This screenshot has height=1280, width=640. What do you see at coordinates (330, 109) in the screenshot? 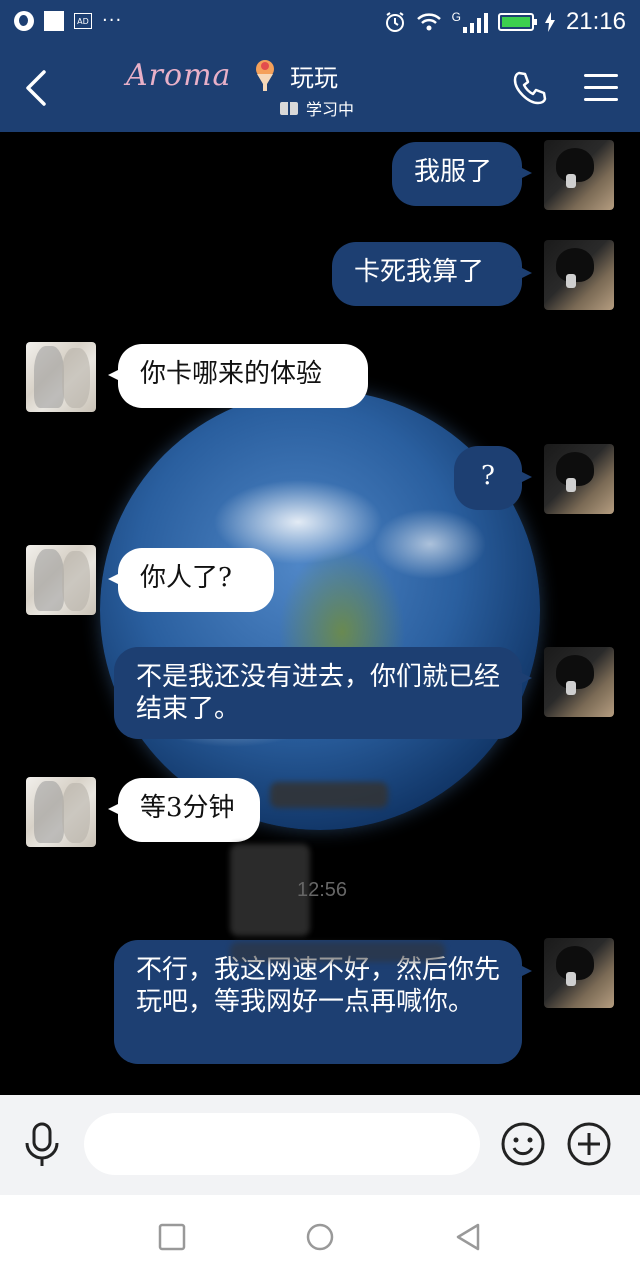
I see `status-text: 学习中` at bounding box center [330, 109].